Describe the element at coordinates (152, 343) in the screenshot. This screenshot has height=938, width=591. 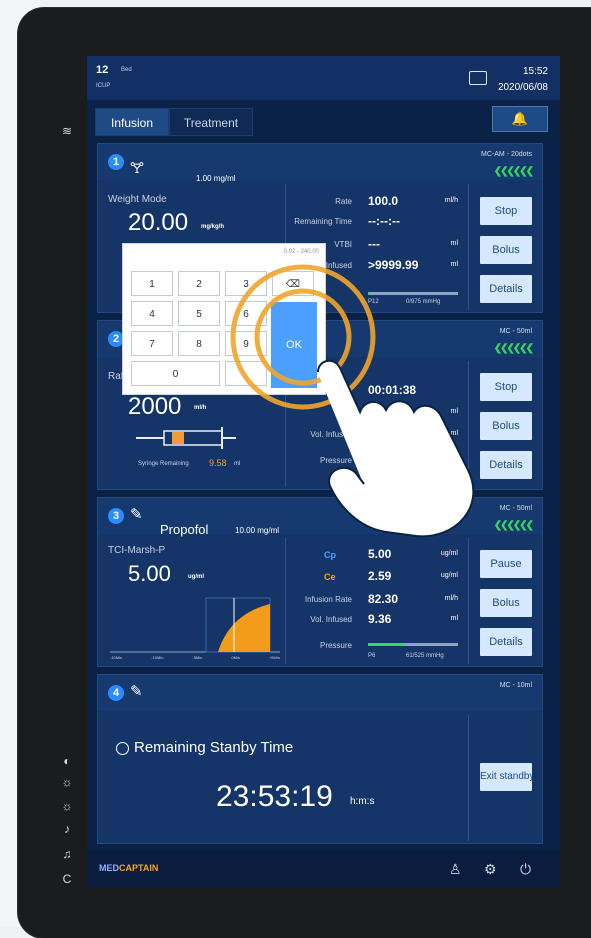
I see `key-7: 7` at that location.